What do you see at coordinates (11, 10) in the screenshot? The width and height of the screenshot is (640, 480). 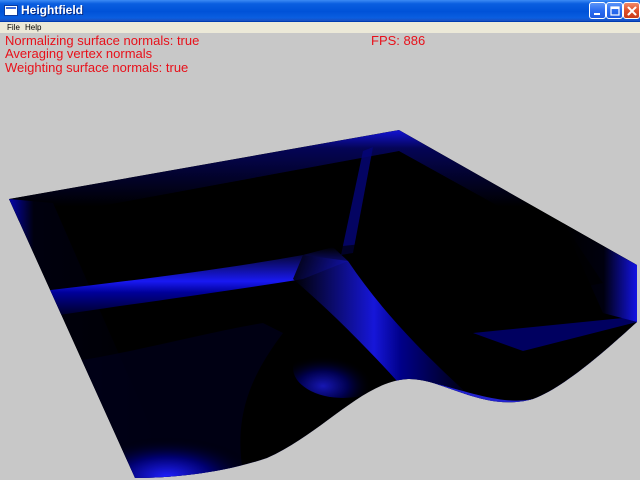 I see `app-window-icon` at bounding box center [11, 10].